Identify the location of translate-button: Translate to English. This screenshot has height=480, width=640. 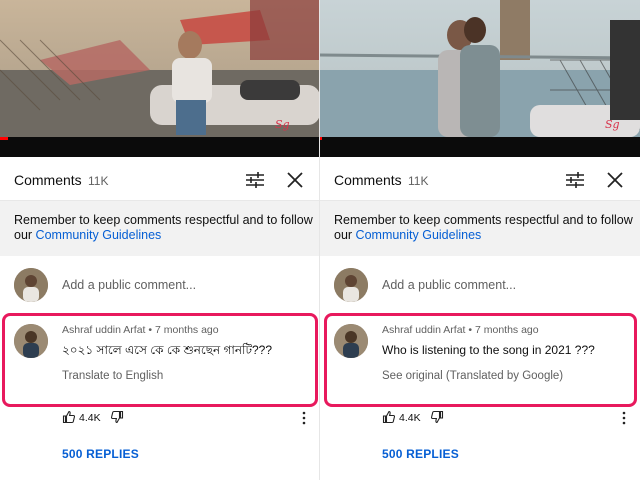
(112, 376).